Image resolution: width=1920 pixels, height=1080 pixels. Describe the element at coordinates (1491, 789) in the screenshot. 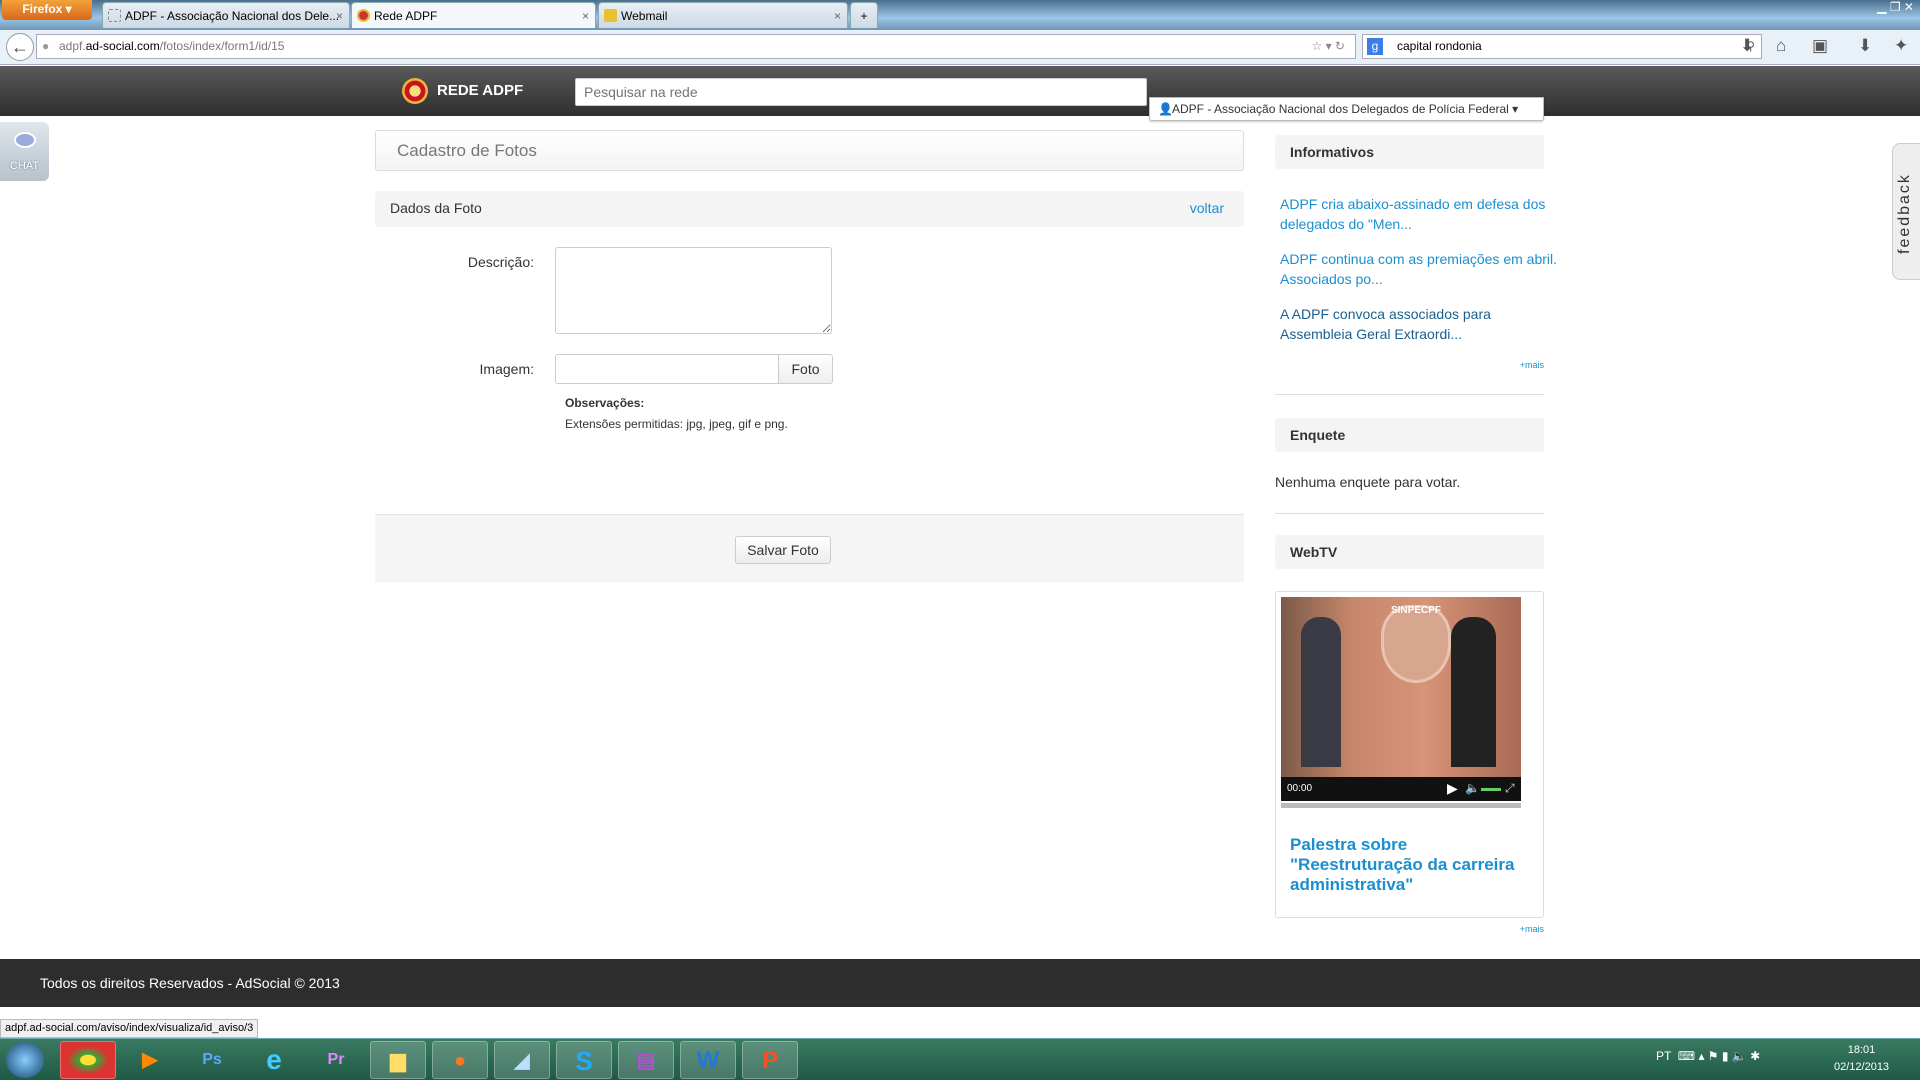

I see `volume-slider` at that location.